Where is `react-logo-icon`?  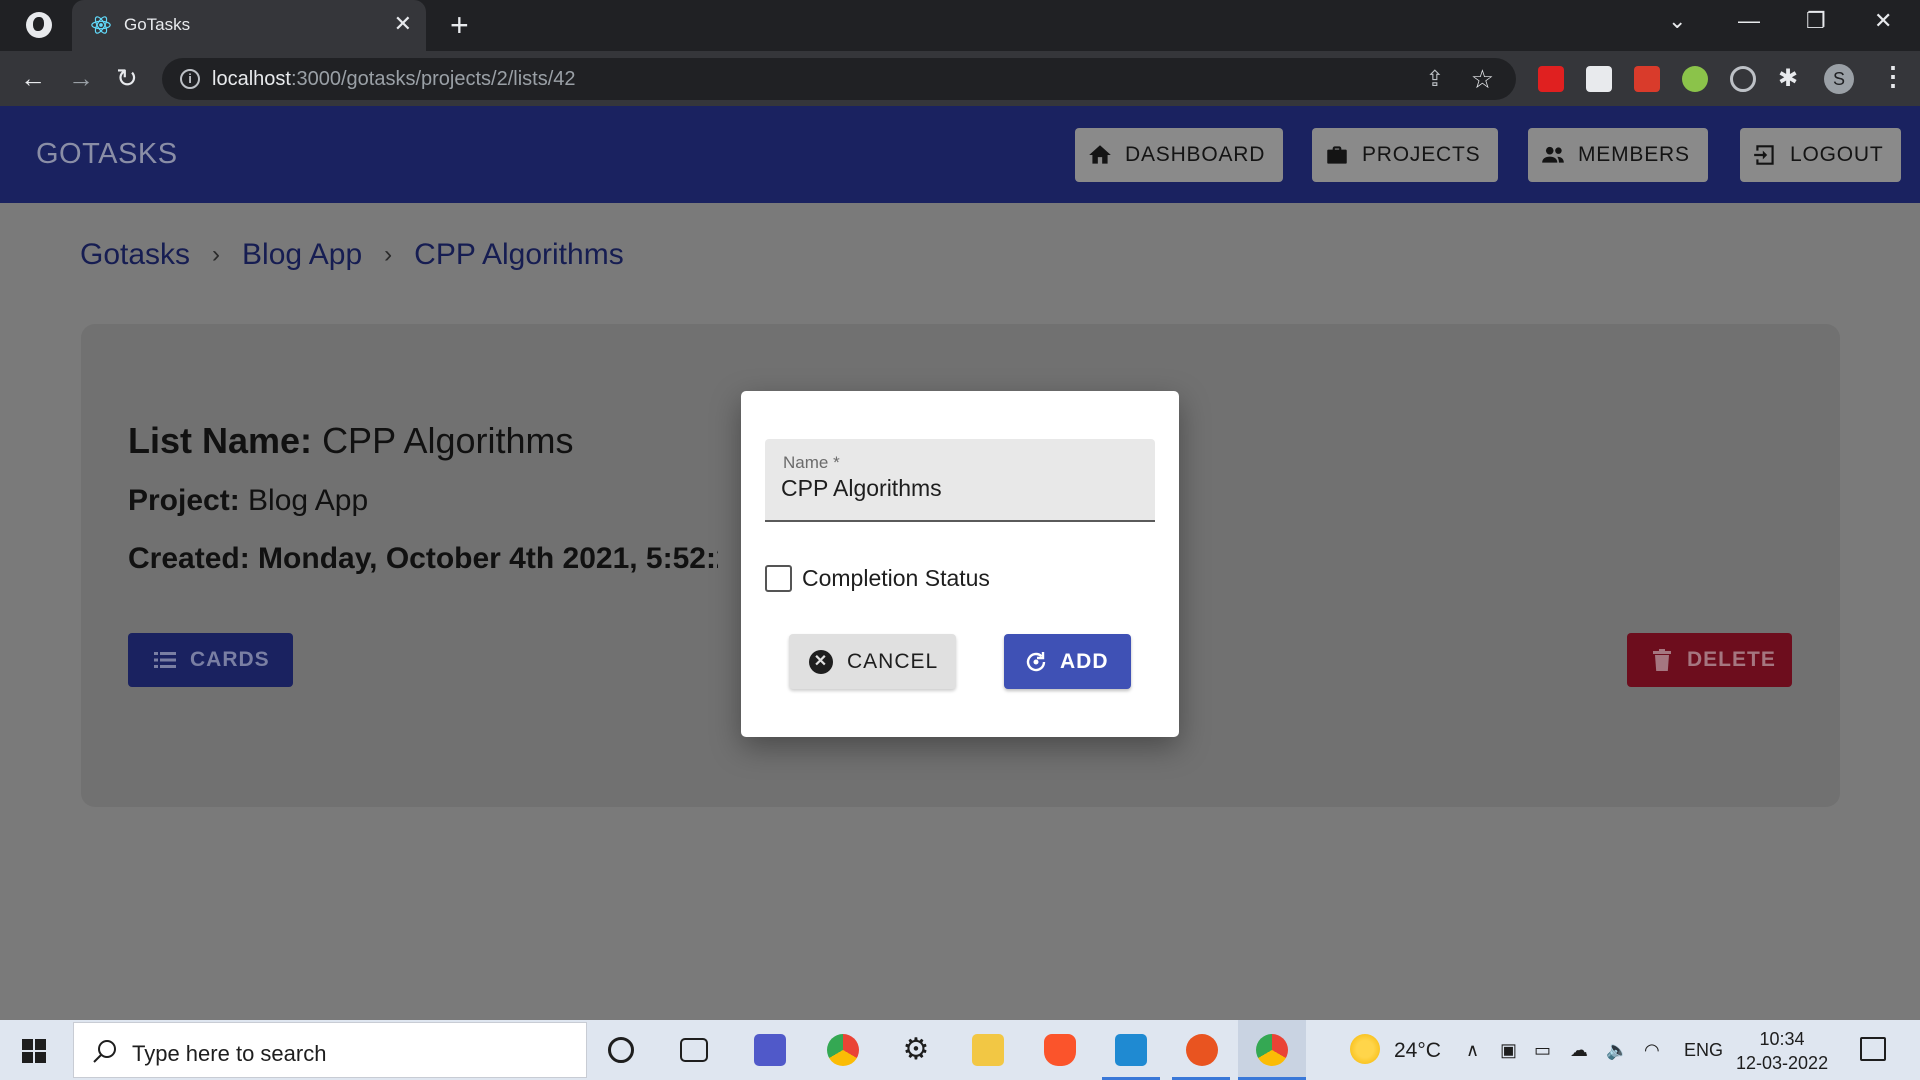 react-logo-icon is located at coordinates (101, 25).